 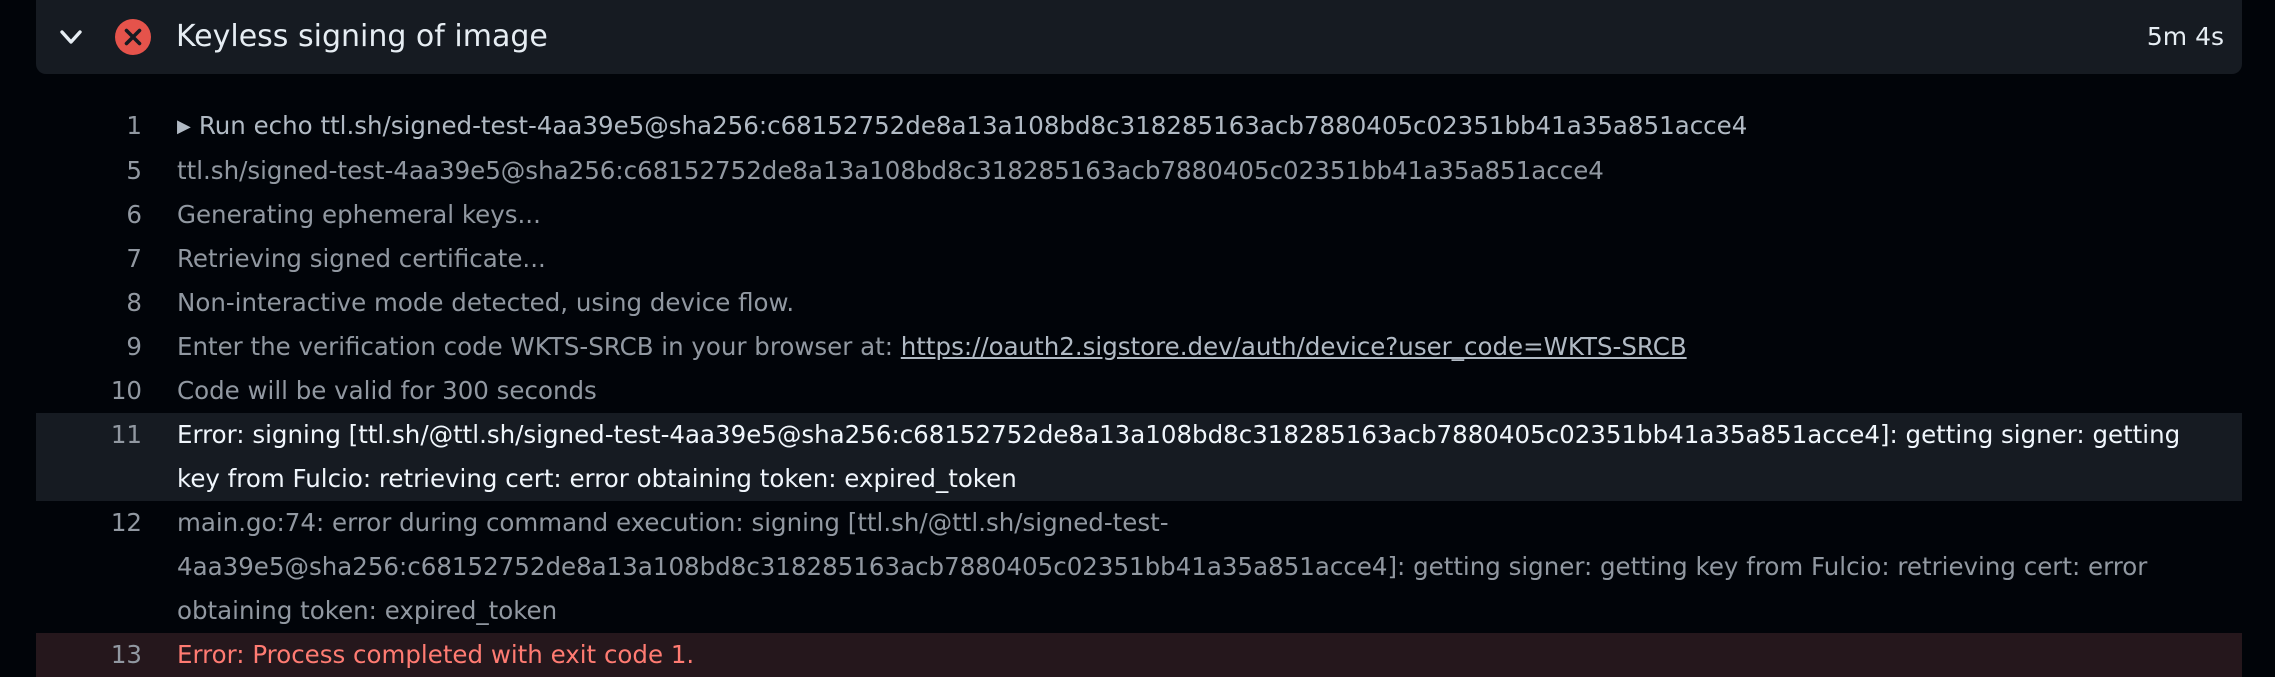 What do you see at coordinates (89, 391) in the screenshot?
I see `line-number: 10` at bounding box center [89, 391].